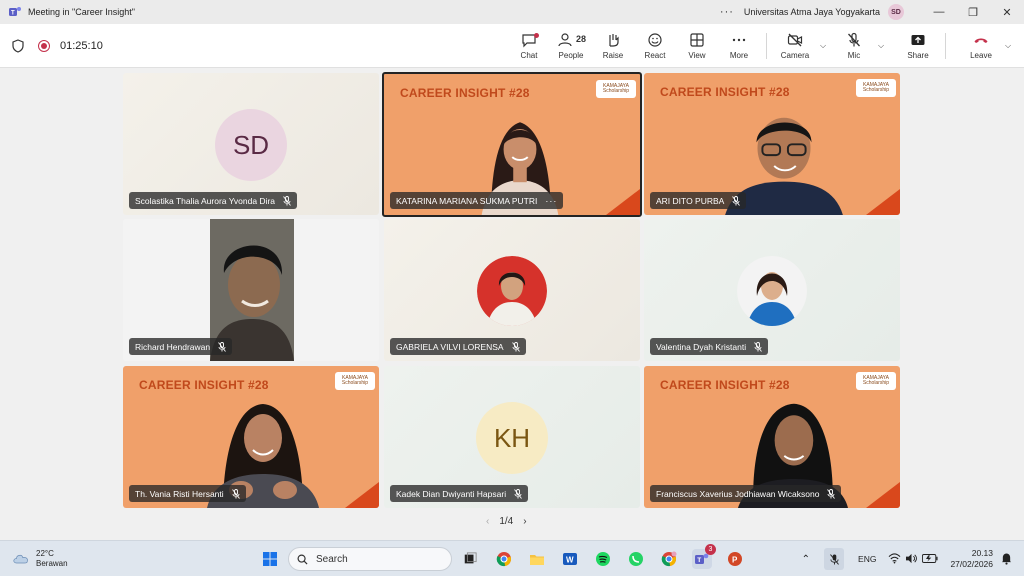  What do you see at coordinates (370, 559) in the screenshot?
I see `taskbar-search-box: Search` at bounding box center [370, 559].